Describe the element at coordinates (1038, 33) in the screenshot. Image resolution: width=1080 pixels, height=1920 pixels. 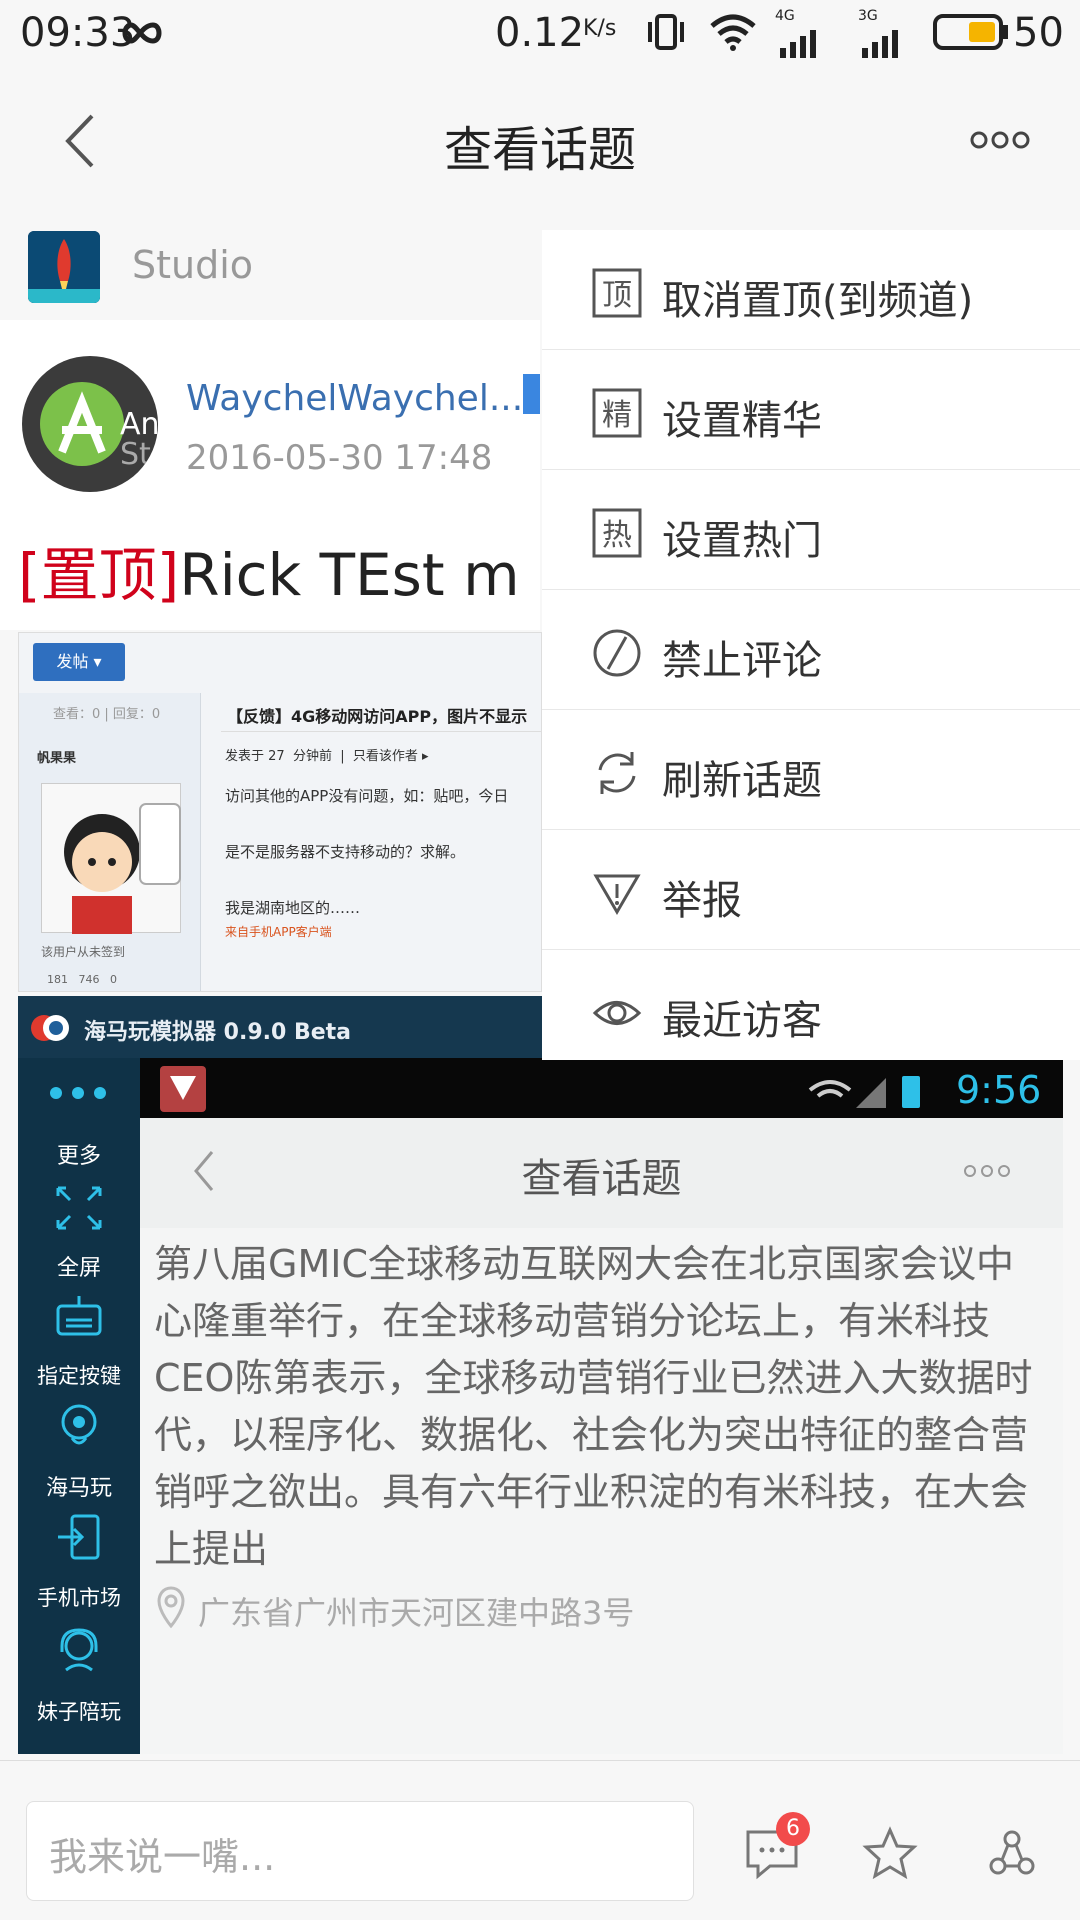
I see `battery-level: 50` at that location.